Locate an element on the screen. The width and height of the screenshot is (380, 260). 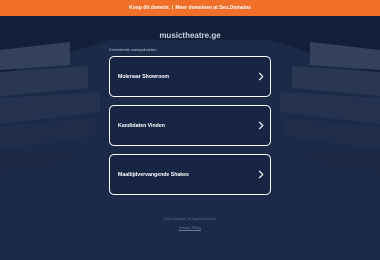
more-domains-link: Meer domeinen at Seo.Domains is located at coordinates (213, 8).